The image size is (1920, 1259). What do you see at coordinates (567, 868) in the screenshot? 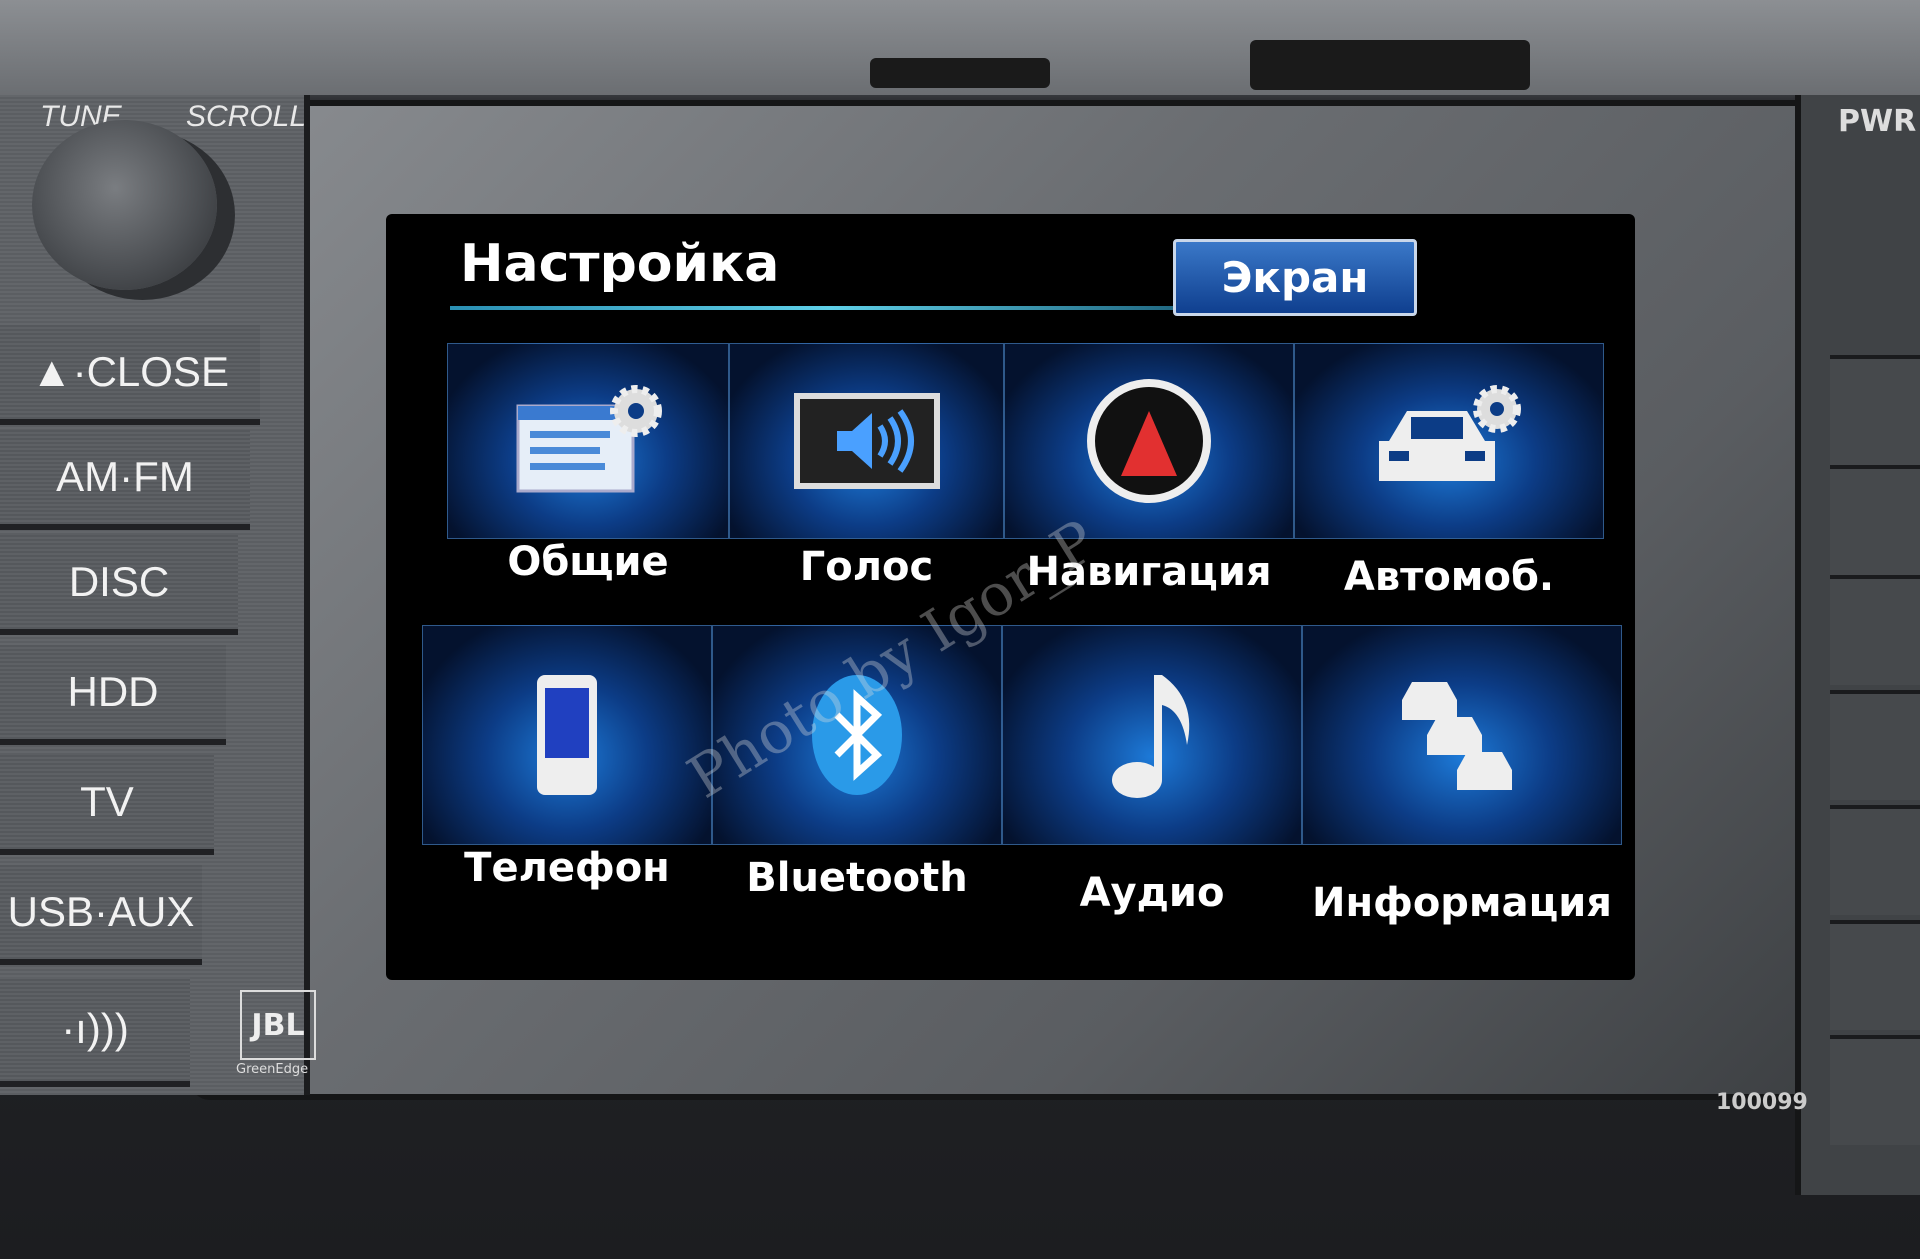
I see `menu-label-phone: Телефон` at bounding box center [567, 868].